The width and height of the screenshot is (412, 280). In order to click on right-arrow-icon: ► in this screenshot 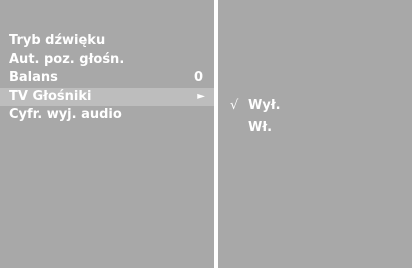, I will do `click(201, 96)`.